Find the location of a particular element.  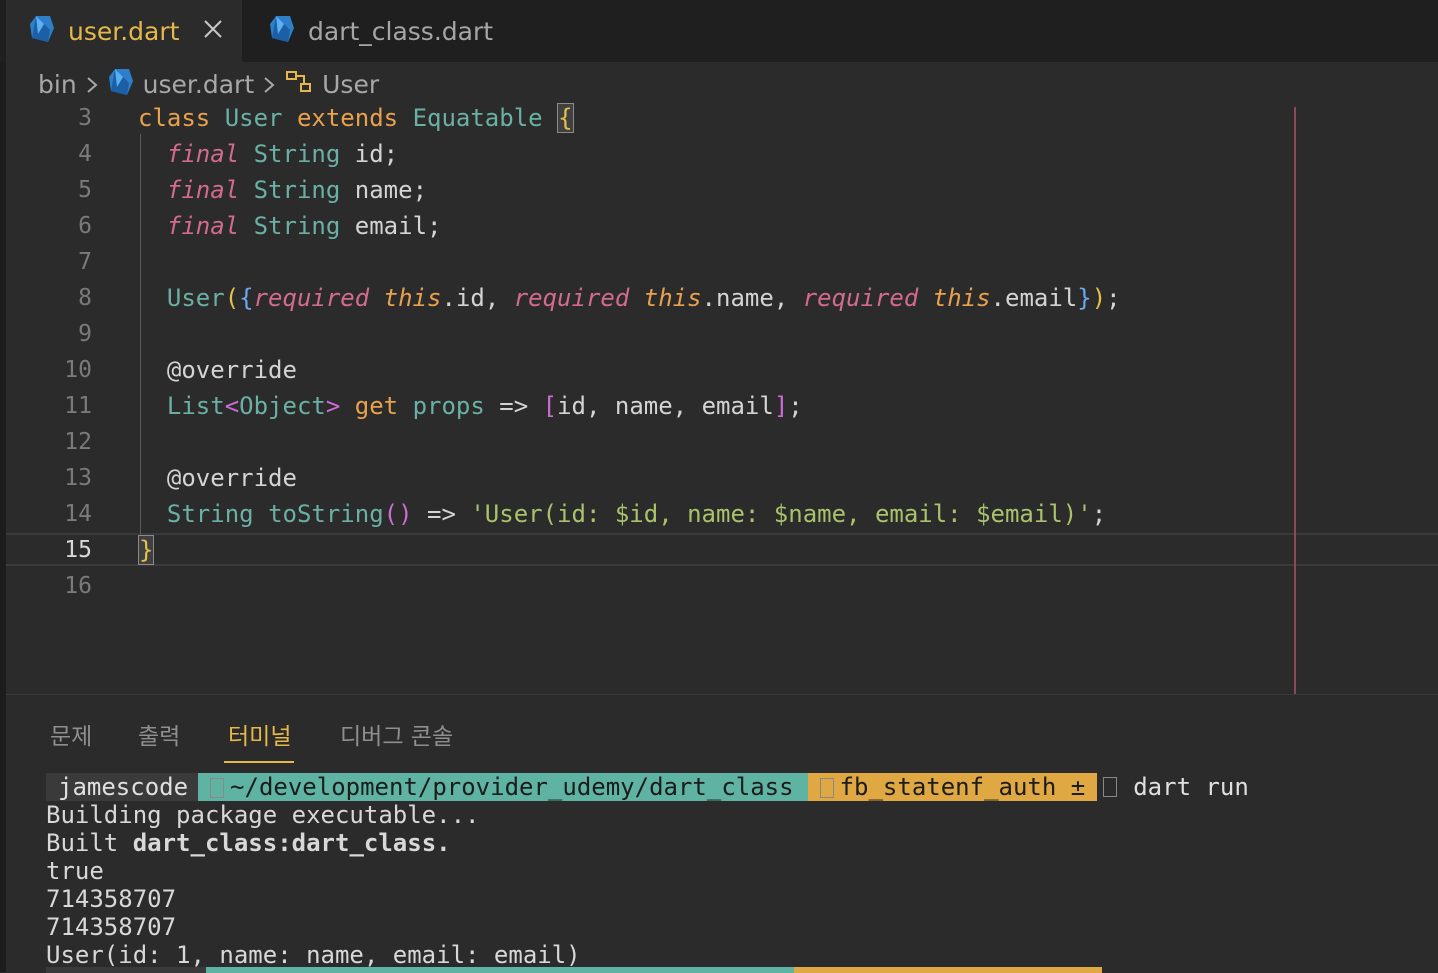

code-line: 13 @override is located at coordinates (722, 478).